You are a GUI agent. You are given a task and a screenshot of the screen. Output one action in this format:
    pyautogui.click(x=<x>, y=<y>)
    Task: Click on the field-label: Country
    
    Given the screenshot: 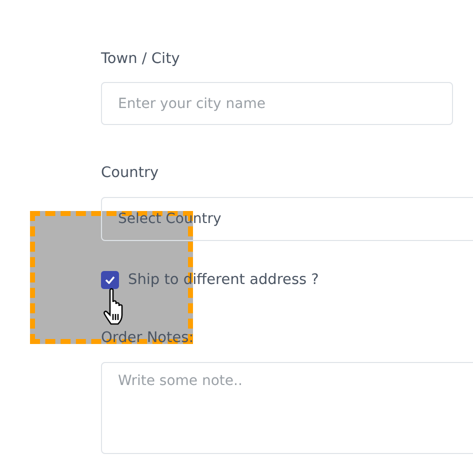 What is the action you would take?
    pyautogui.click(x=130, y=173)
    